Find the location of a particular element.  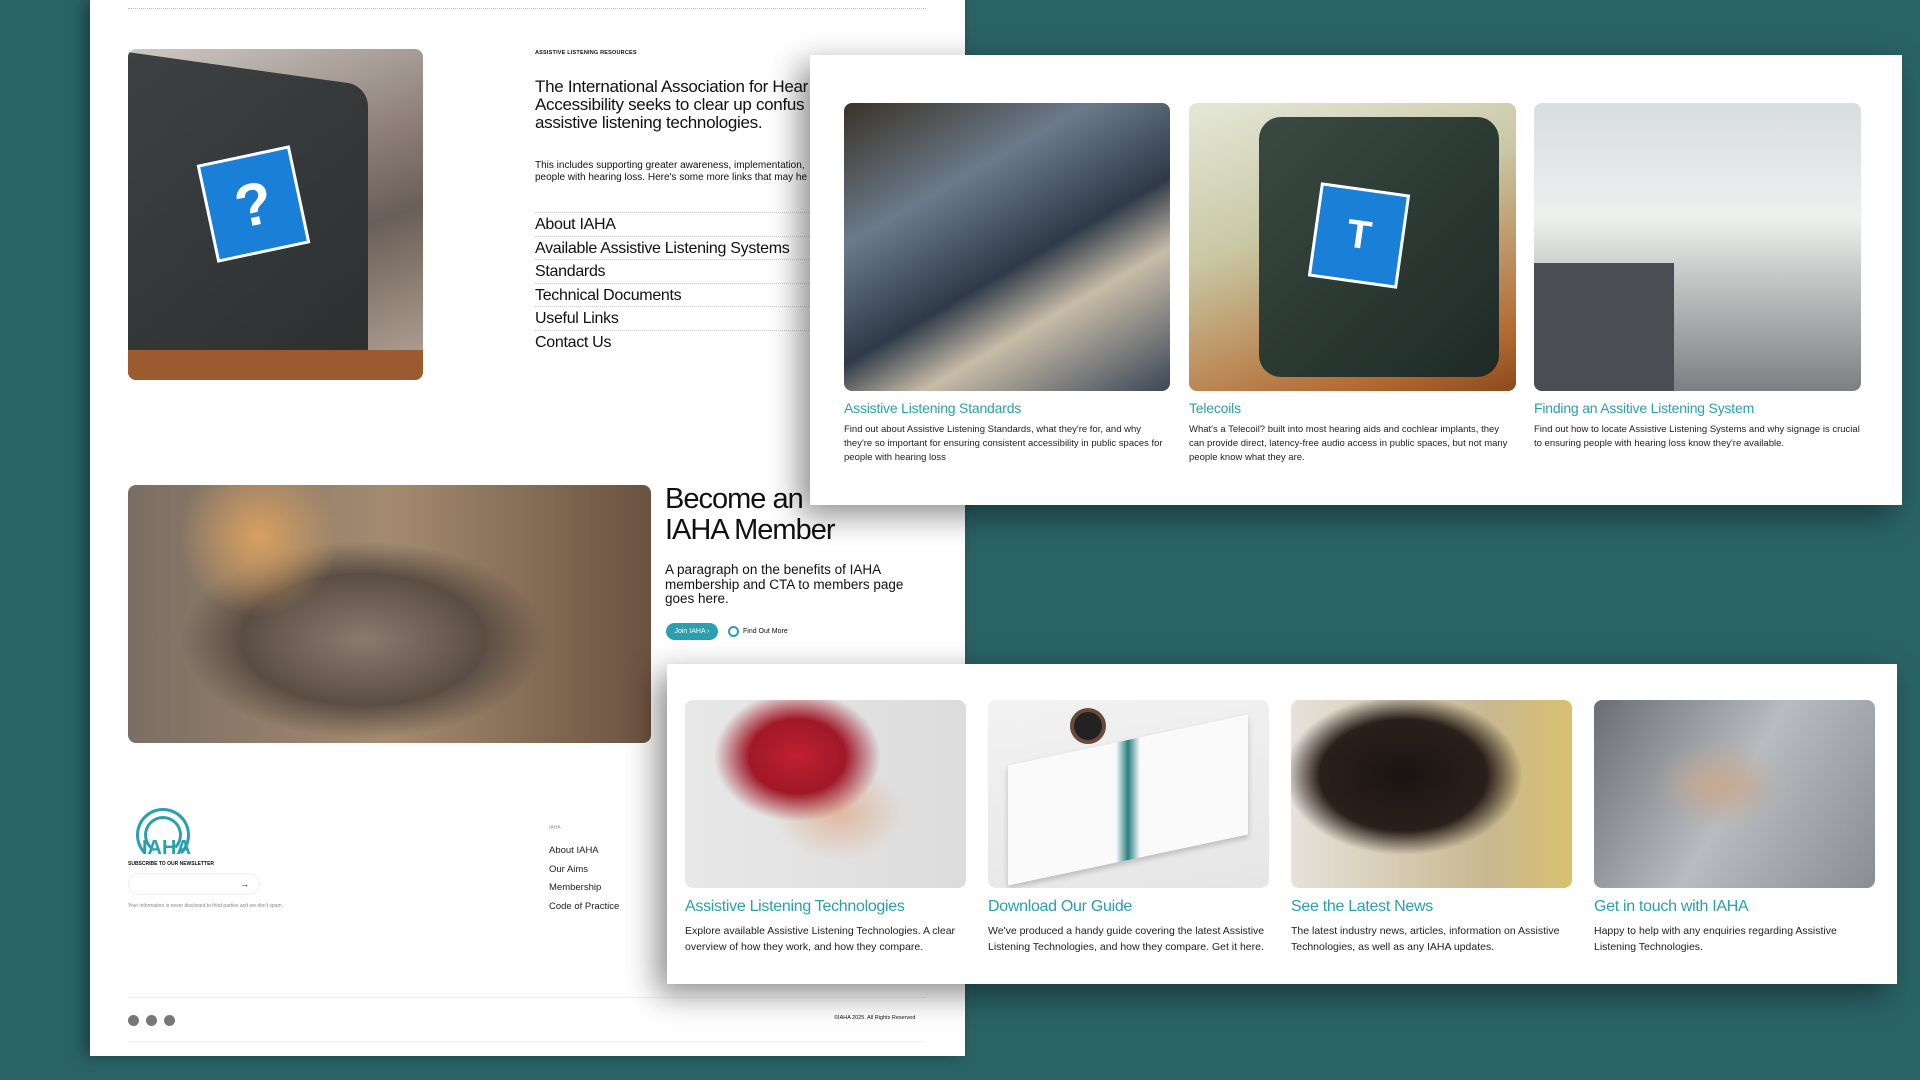

footer-link-about: About IAHA is located at coordinates (584, 854).